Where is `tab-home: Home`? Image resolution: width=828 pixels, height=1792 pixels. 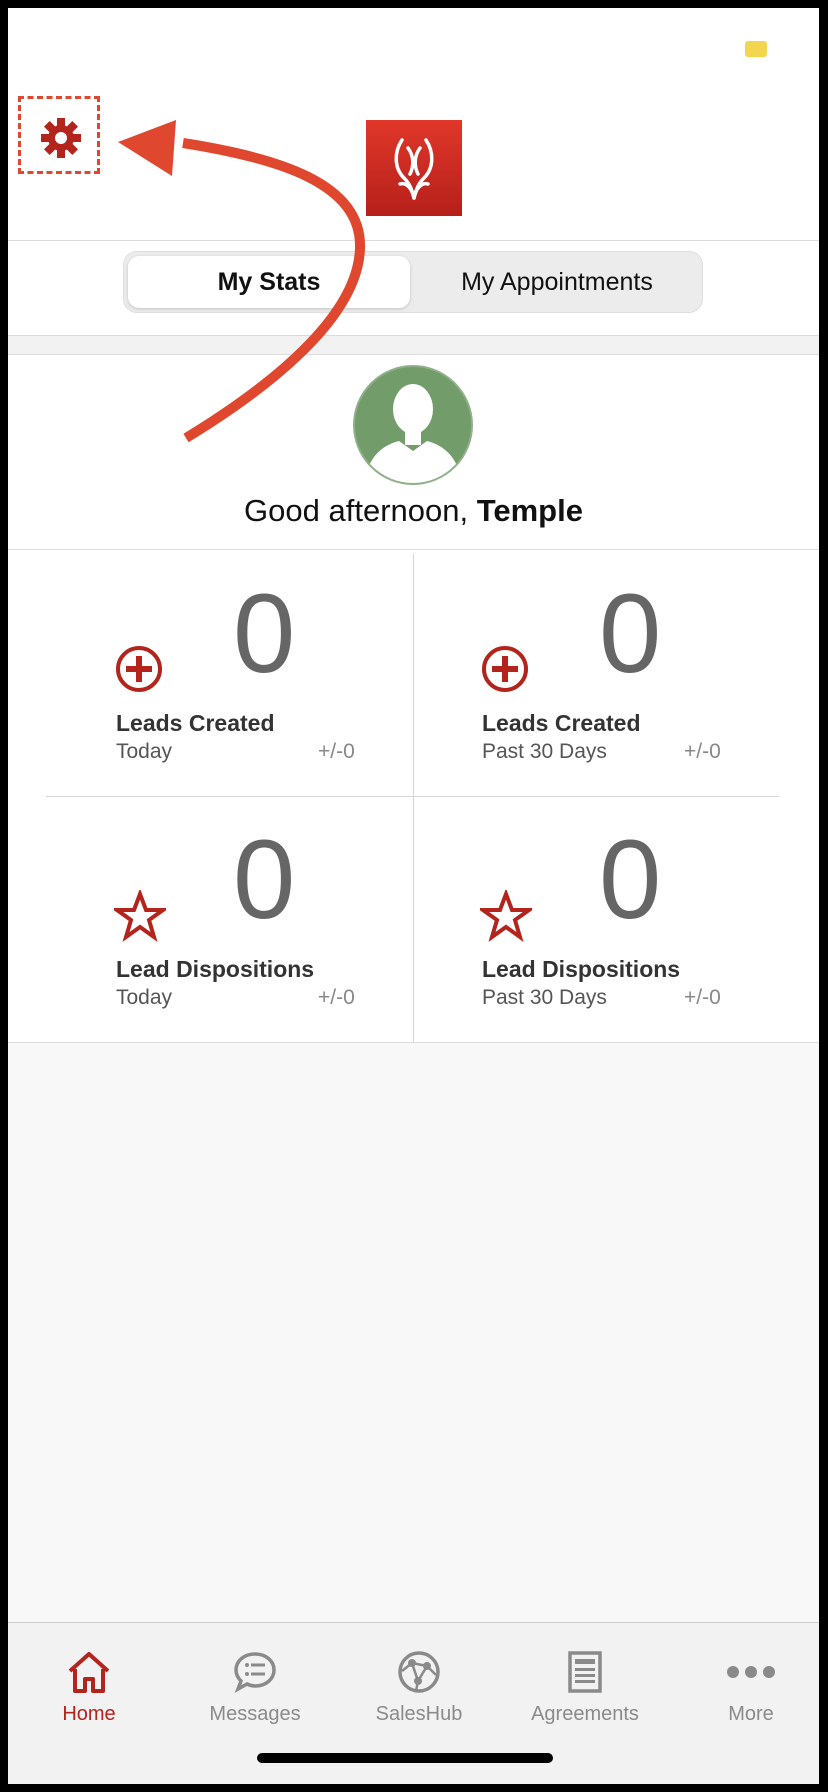
tab-home: Home is located at coordinates (89, 1683).